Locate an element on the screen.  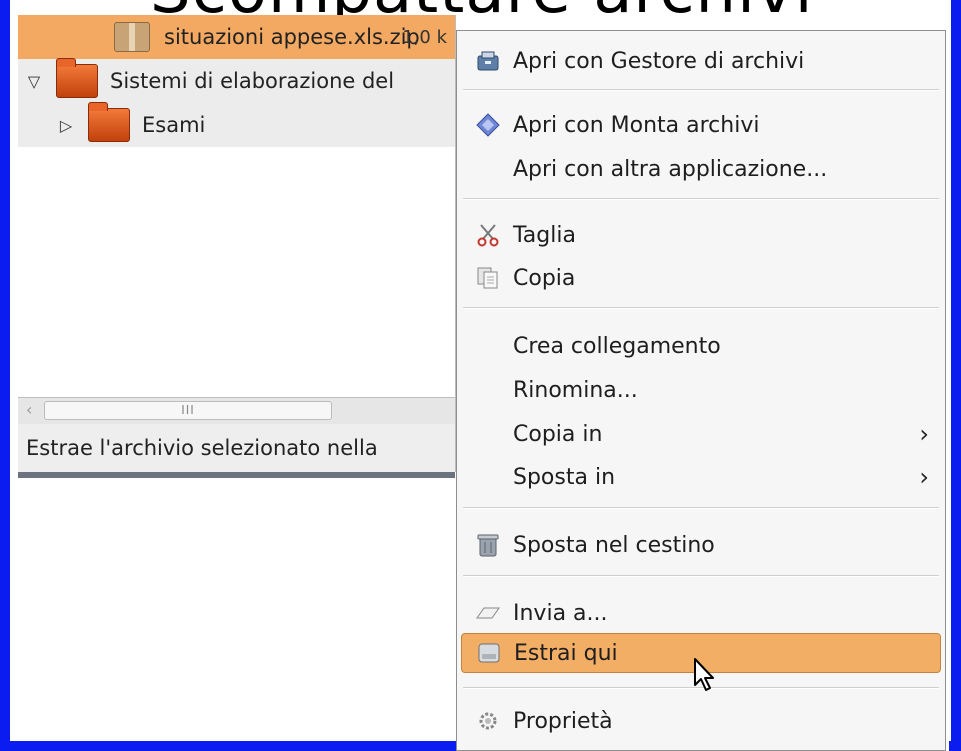
menu-item-create-link: Crea collegamento is located at coordinates (701, 346).